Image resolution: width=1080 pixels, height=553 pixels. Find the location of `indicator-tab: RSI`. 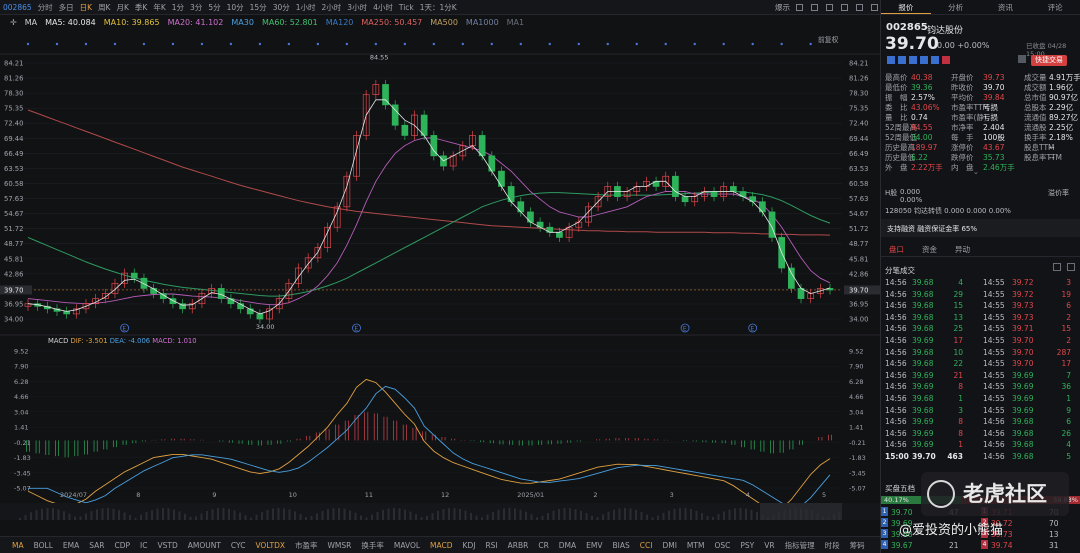

indicator-tab: RSI is located at coordinates (491, 545).